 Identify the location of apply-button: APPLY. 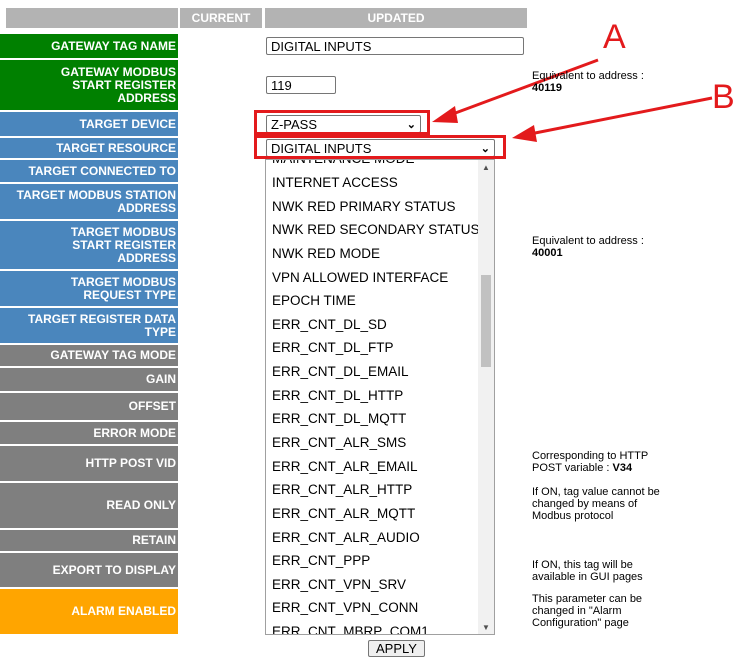
(396, 648).